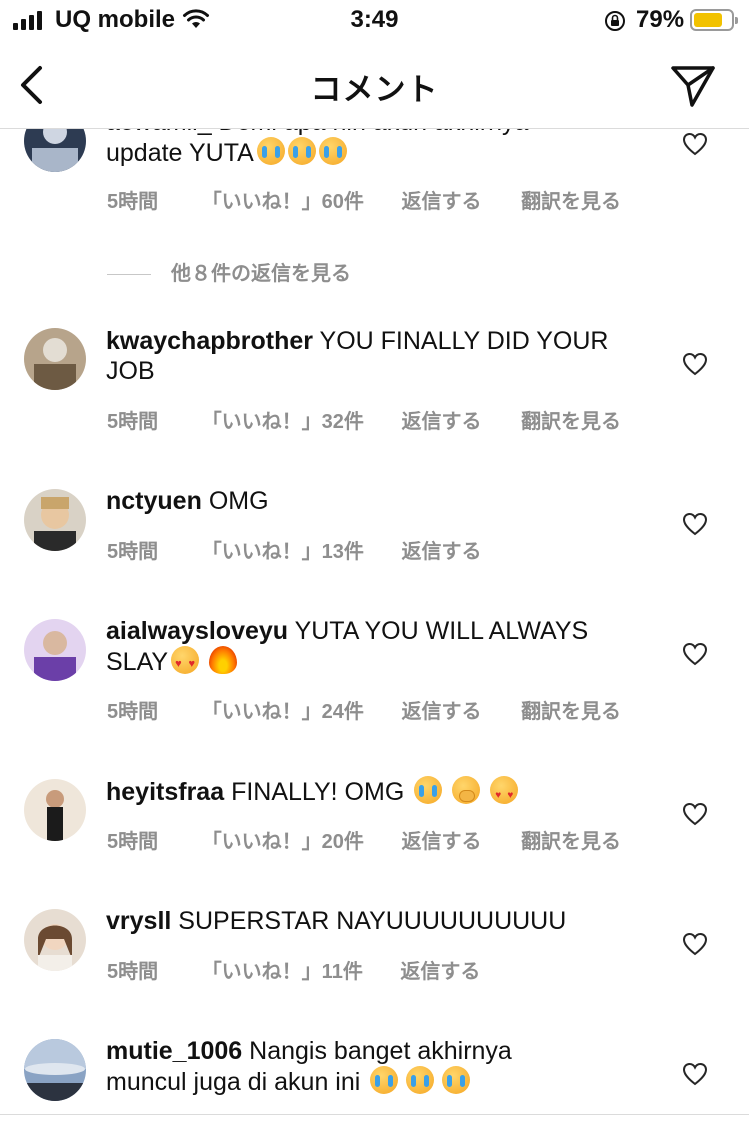 Image resolution: width=749 pixels, height=1128 pixels. What do you see at coordinates (138, 921) in the screenshot?
I see `comment-username: vrysll` at bounding box center [138, 921].